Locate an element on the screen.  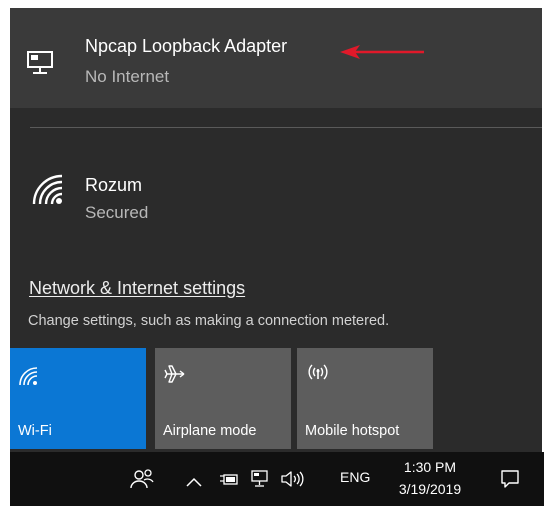
annotation-arrow-icon is located at coordinates (383, 54).